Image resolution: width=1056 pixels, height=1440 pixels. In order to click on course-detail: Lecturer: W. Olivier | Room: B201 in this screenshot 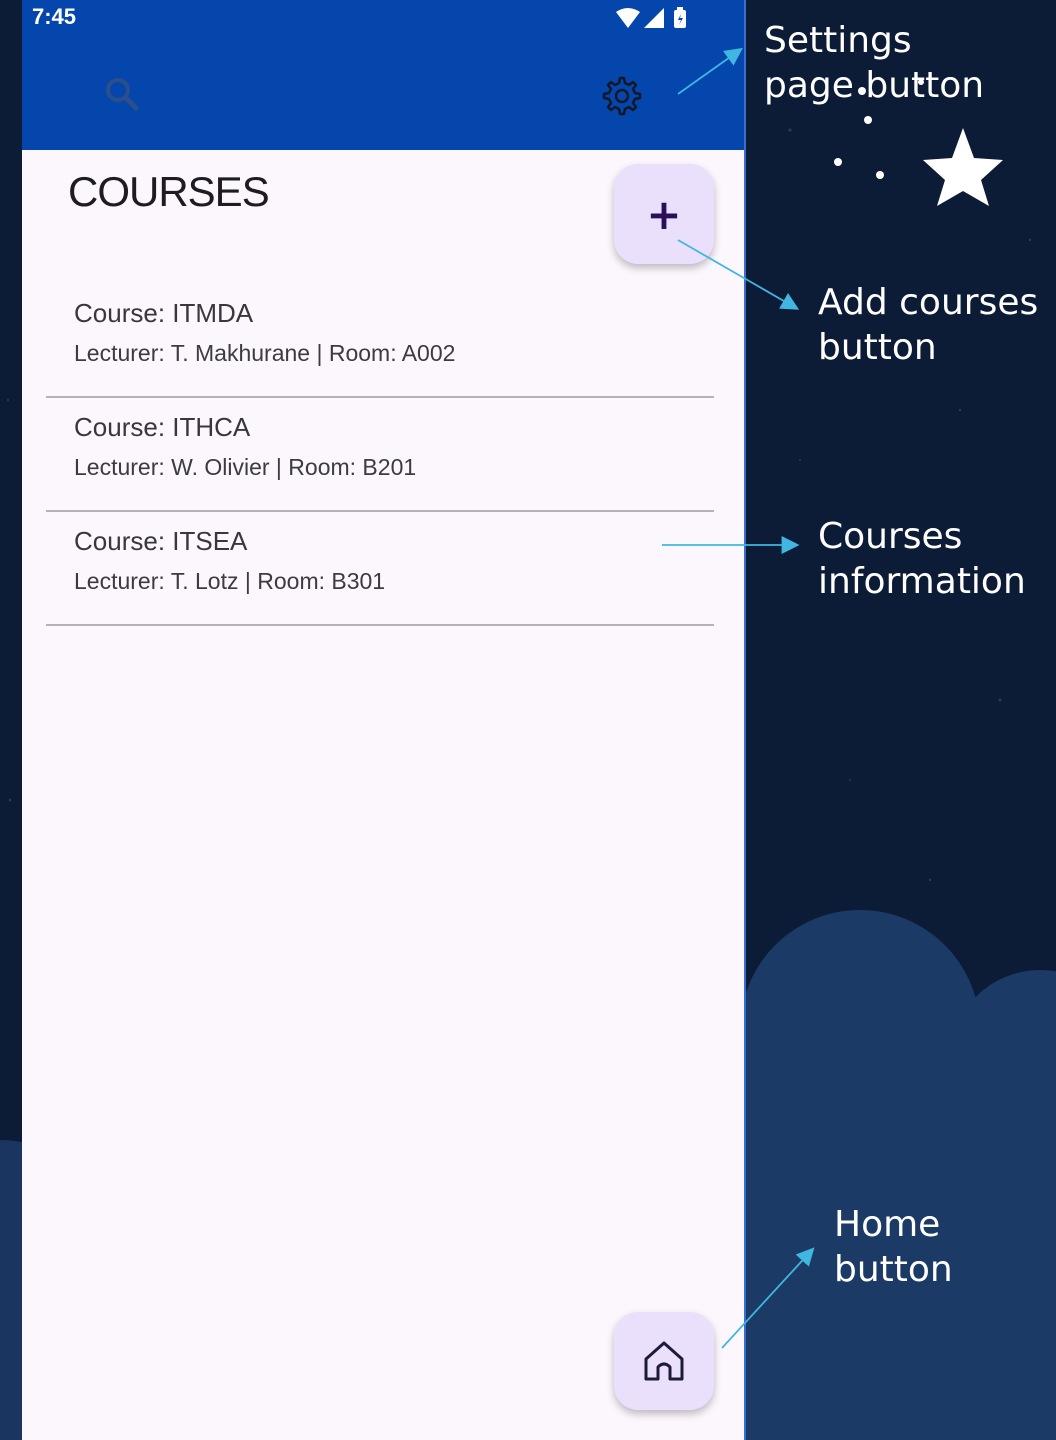, I will do `click(245, 467)`.